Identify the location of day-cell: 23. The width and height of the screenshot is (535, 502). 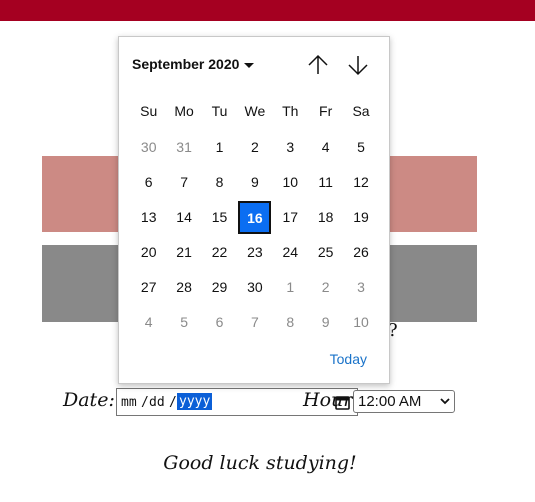
(254, 252).